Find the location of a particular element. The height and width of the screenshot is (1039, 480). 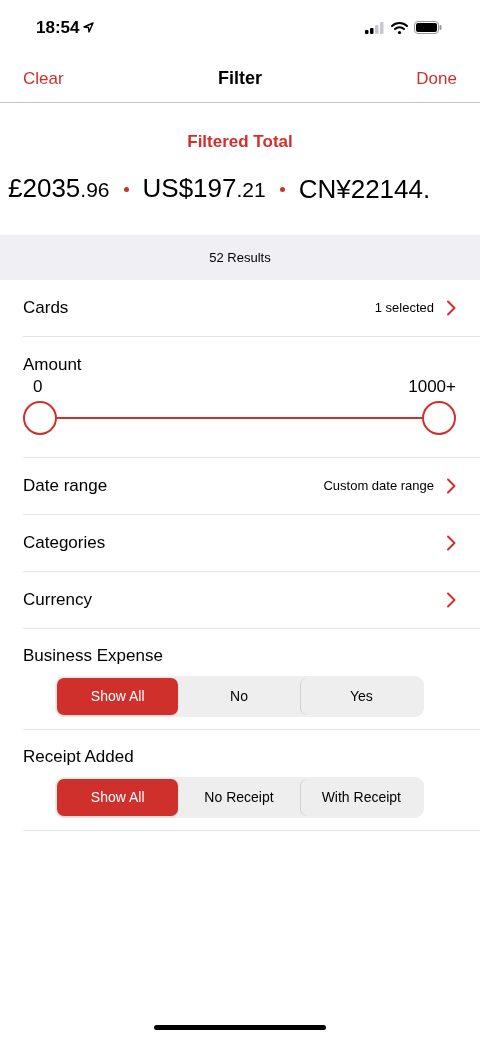

row-value: Custom date range is located at coordinates (378, 486).